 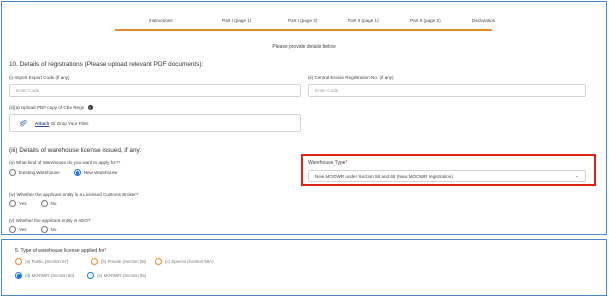 What do you see at coordinates (303, 30) in the screenshot?
I see `tab-progress-underline` at bounding box center [303, 30].